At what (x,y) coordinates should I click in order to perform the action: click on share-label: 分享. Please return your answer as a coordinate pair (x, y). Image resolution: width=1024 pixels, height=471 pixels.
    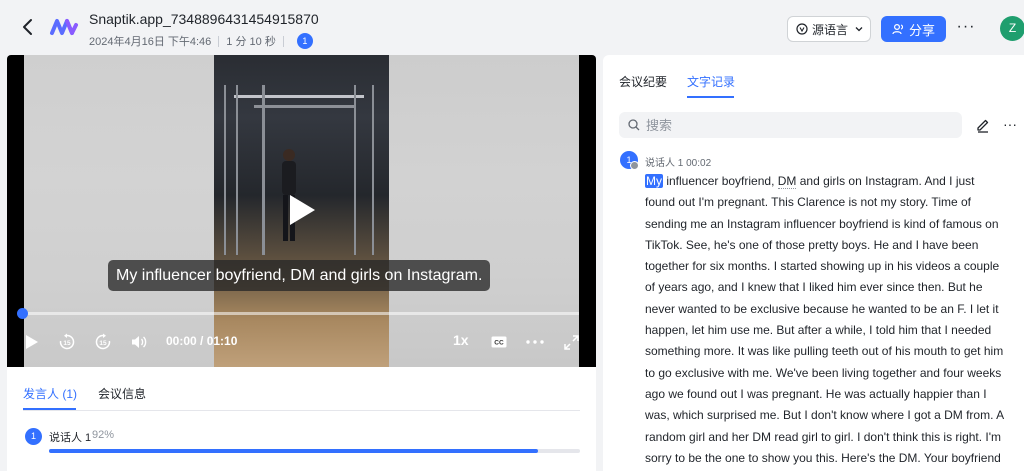
    Looking at the image, I should click on (921, 30).